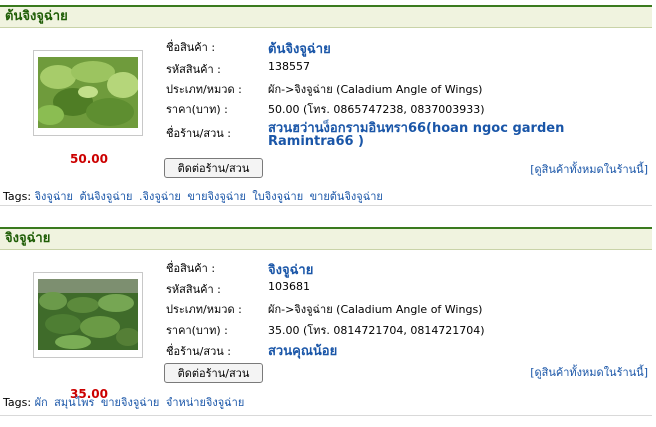  What do you see at coordinates (346, 196) in the screenshot?
I see `tag-link: ขายต้นจิงจูฉ่าย` at bounding box center [346, 196].